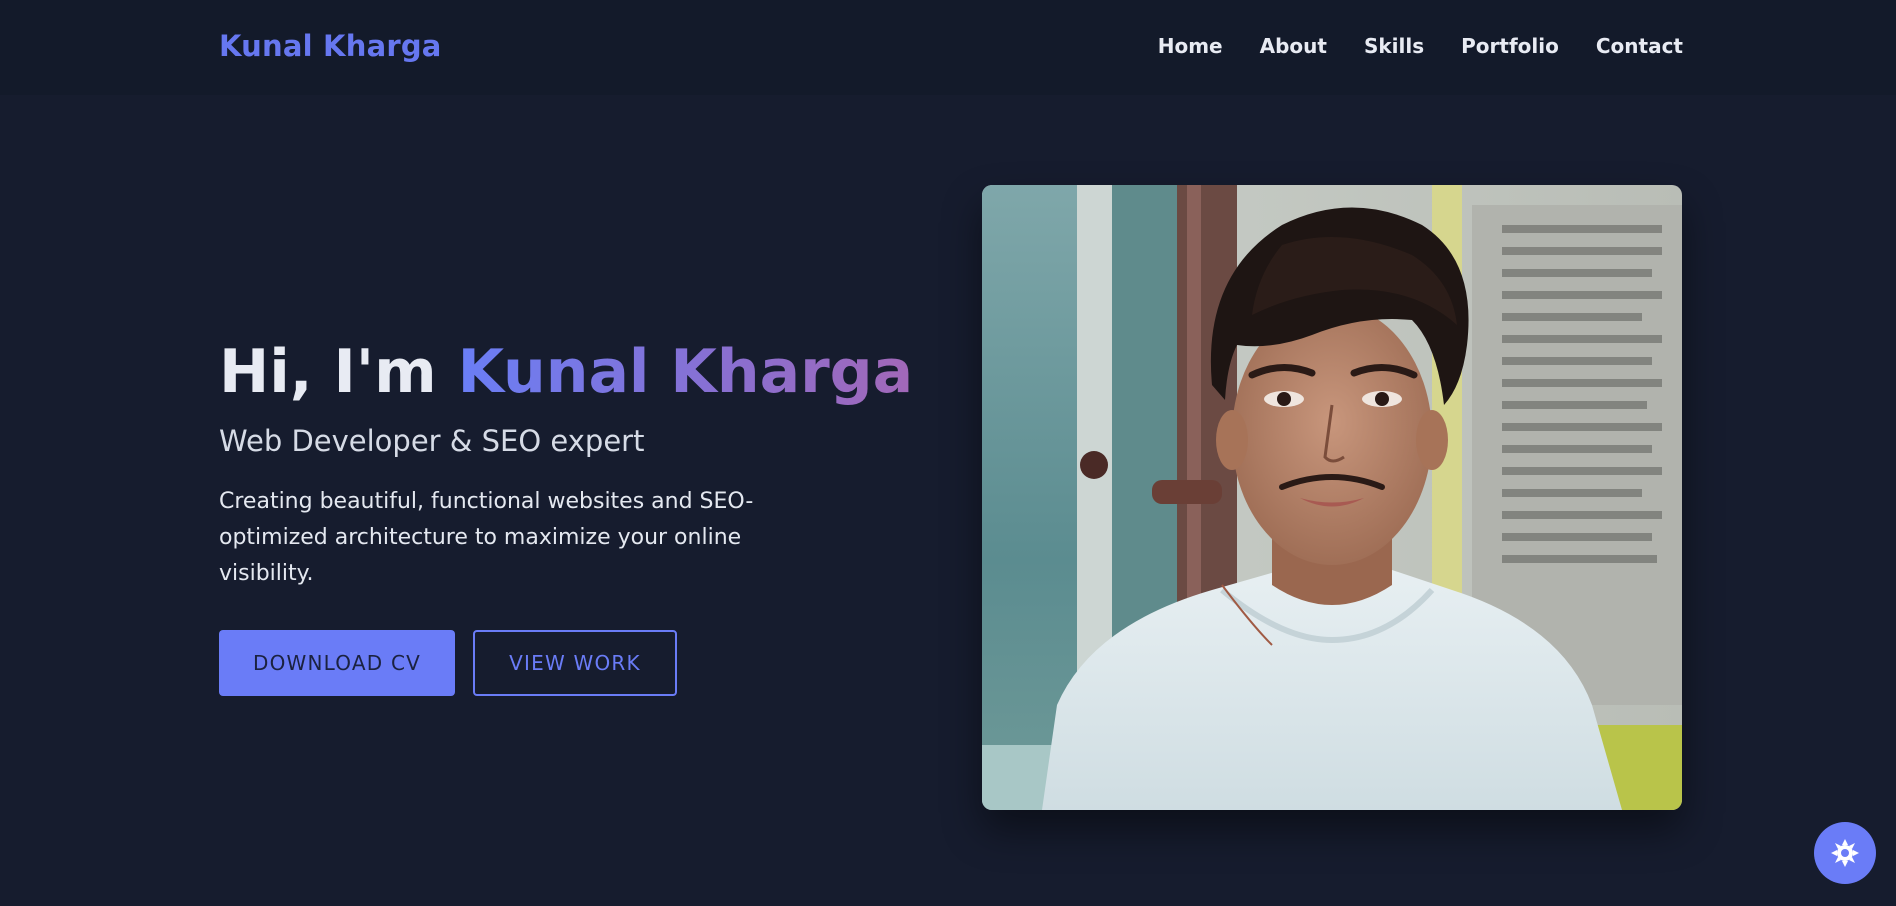 This screenshot has width=1896, height=906. I want to click on hero-subtitle: Web Developer & SEO expert, so click(432, 441).